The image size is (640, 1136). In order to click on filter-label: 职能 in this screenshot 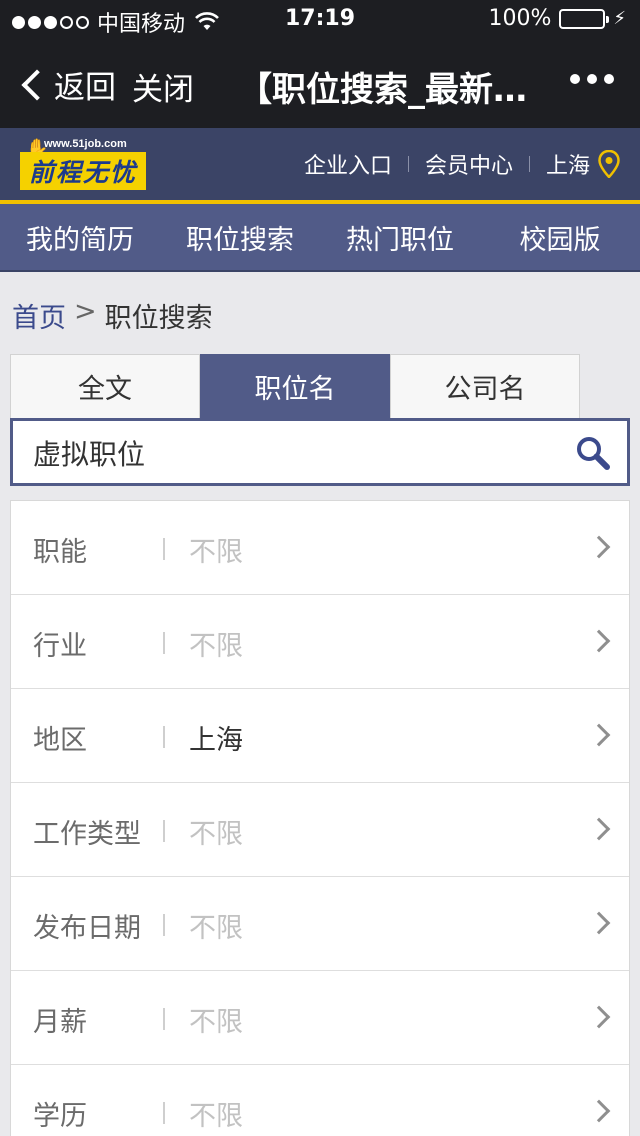, I will do `click(60, 552)`.